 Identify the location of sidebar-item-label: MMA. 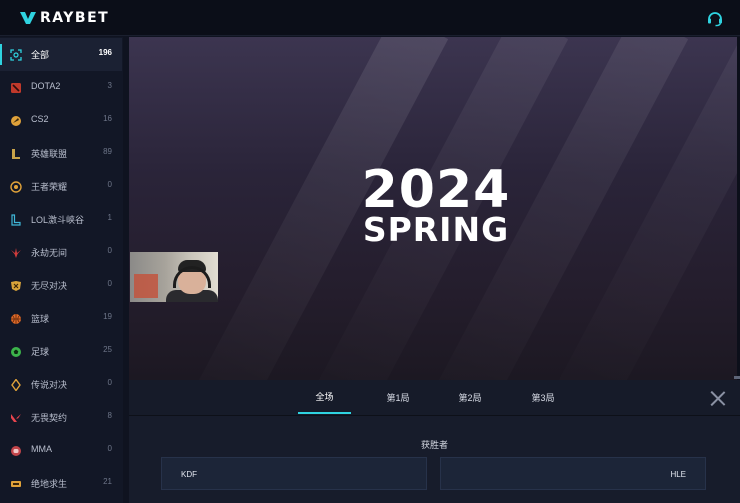
(41, 449).